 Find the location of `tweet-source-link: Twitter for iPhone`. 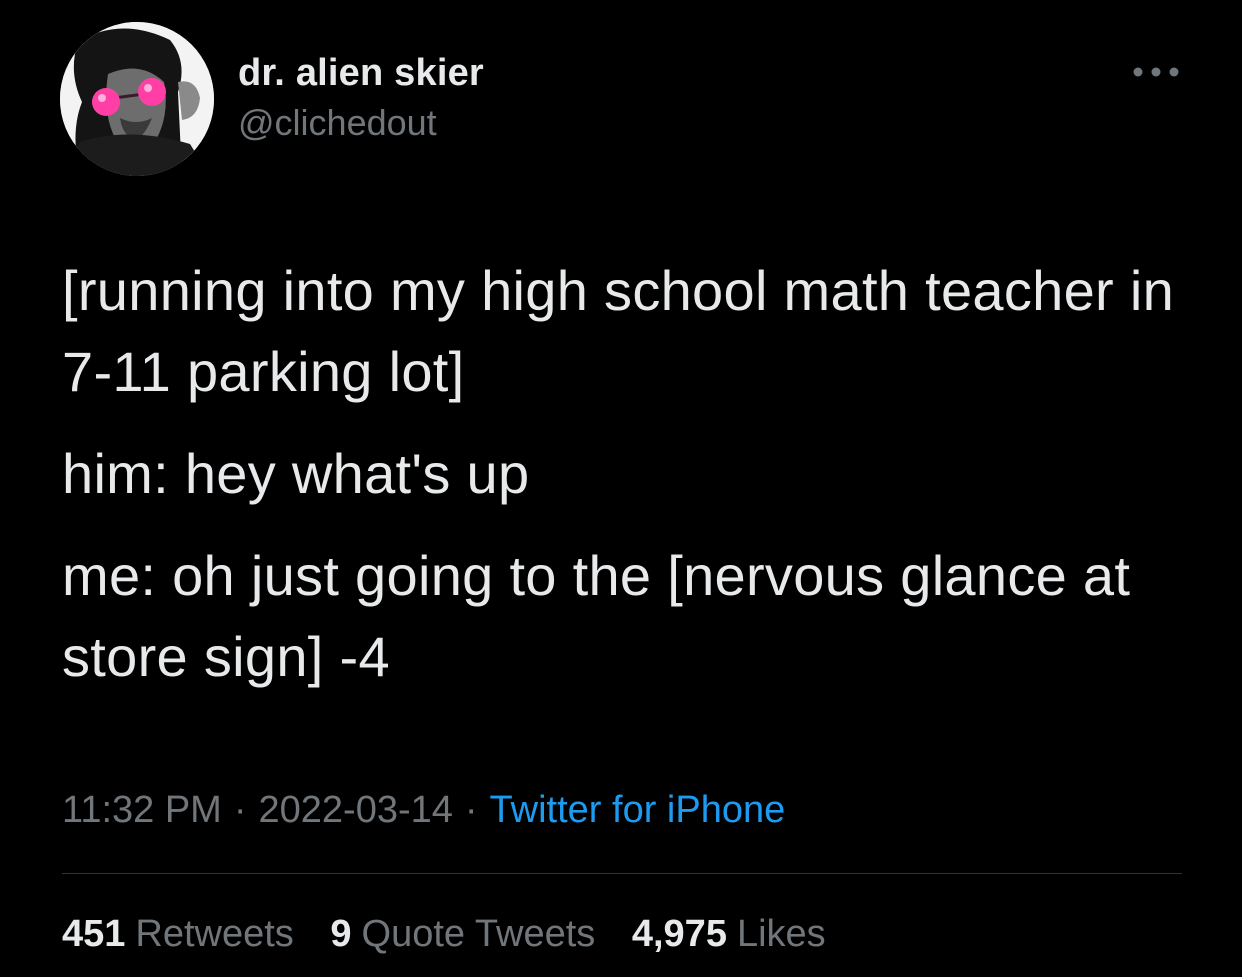

tweet-source-link: Twitter for iPhone is located at coordinates (638, 810).